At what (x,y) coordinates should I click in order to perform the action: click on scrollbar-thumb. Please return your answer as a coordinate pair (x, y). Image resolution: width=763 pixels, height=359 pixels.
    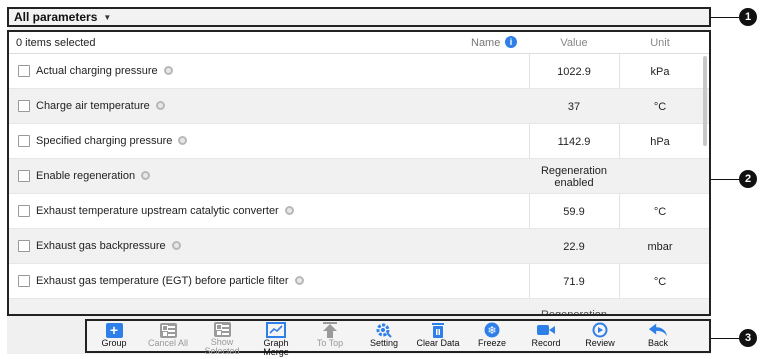
    Looking at the image, I should click on (705, 101).